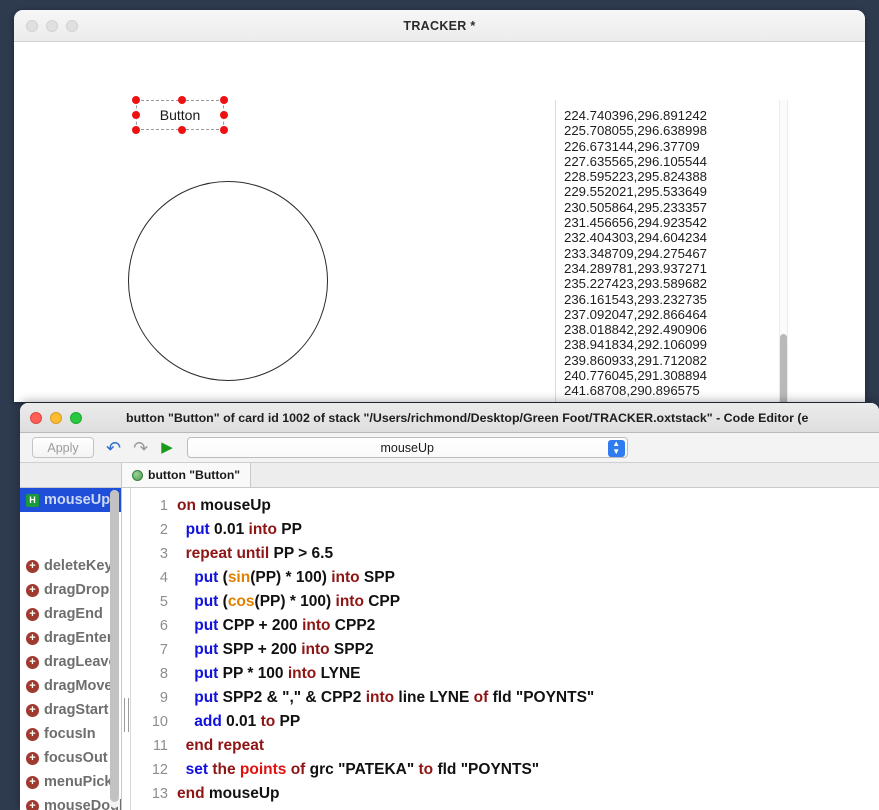  I want to click on poynts-line: 240.776045,291.308894, so click(636, 376).